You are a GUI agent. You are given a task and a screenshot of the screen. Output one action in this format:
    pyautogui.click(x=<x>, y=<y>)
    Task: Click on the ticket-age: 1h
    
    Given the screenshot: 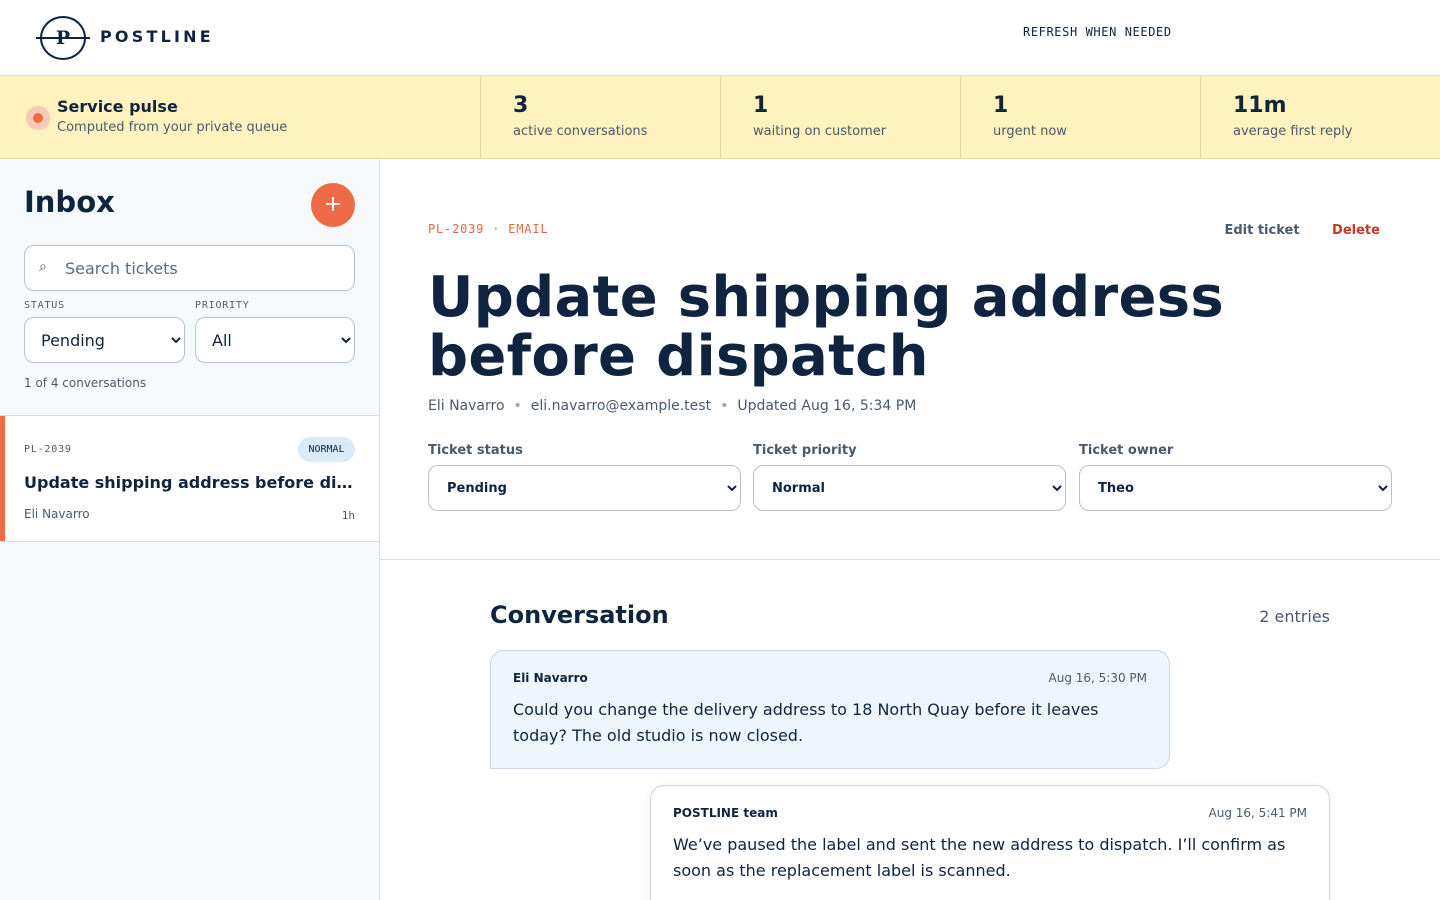 What is the action you would take?
    pyautogui.click(x=348, y=515)
    